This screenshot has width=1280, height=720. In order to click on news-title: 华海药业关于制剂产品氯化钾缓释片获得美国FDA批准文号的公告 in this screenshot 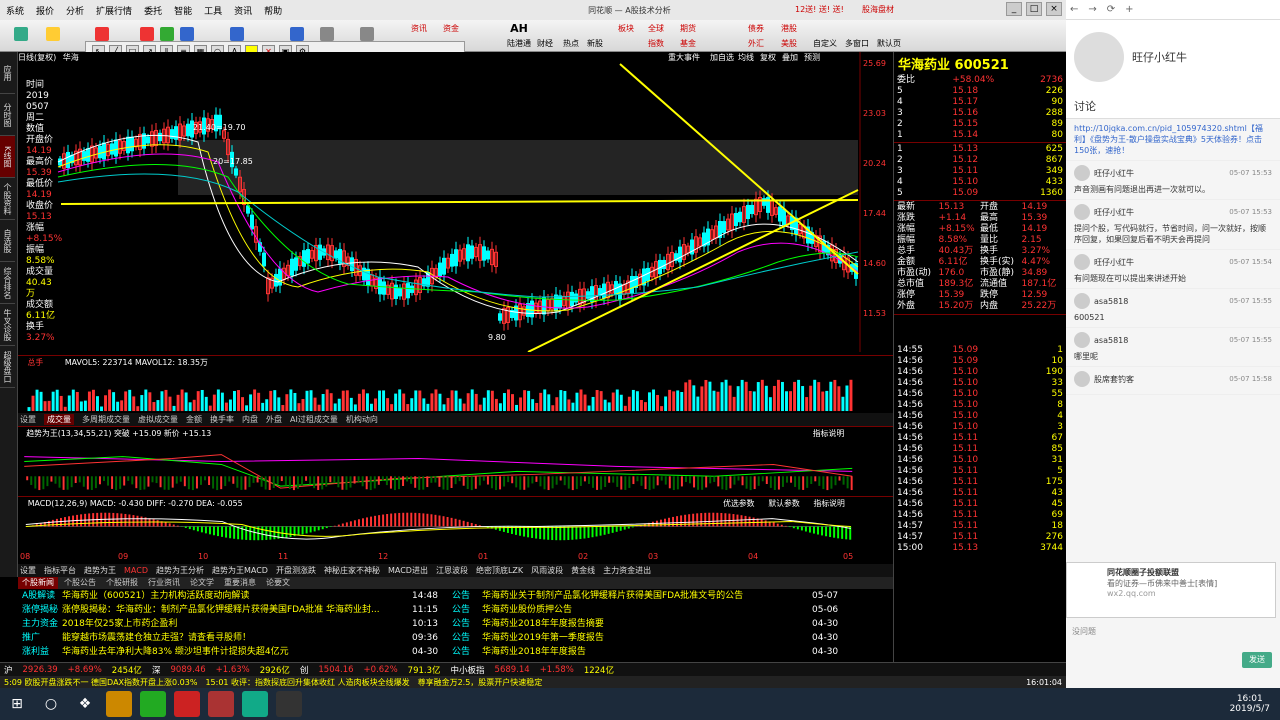, I will do `click(647, 596)`.